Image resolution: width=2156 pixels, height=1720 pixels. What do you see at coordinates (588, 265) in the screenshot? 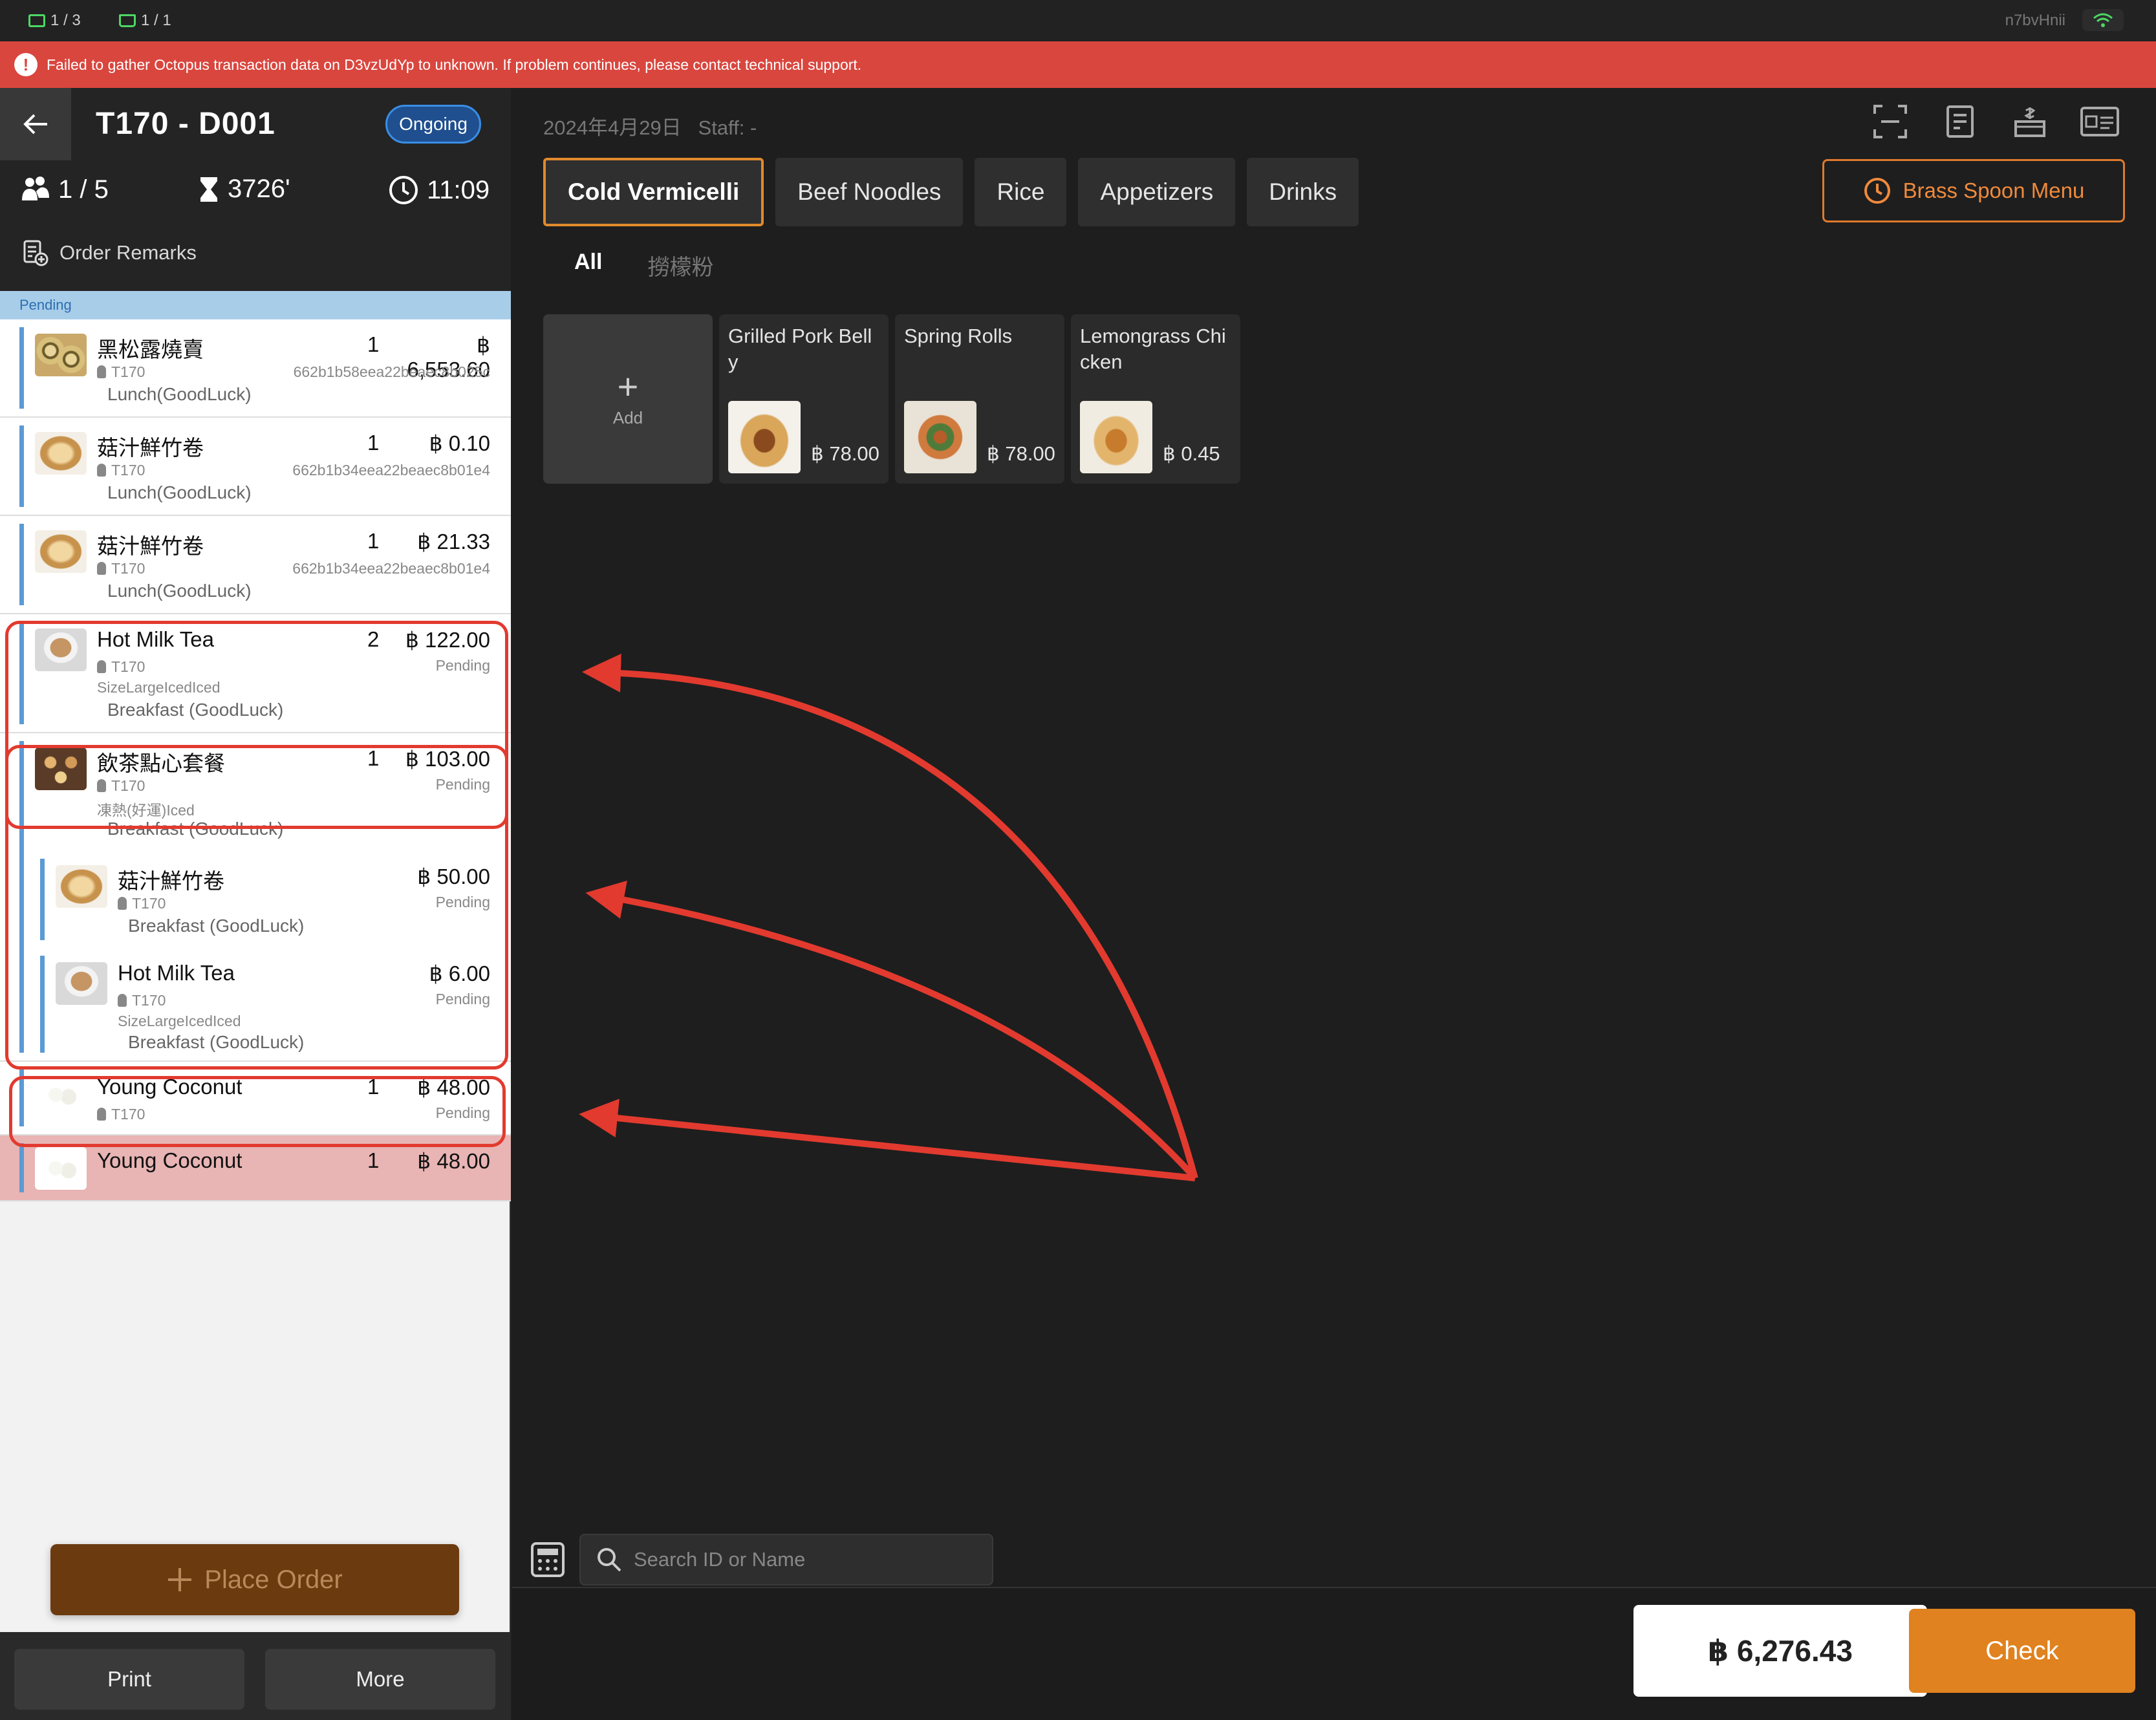
I see `subtab-all: All` at bounding box center [588, 265].